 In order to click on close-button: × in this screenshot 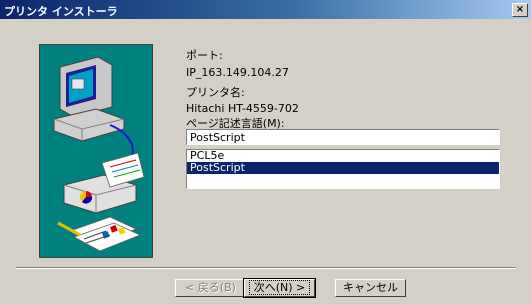, I will do `click(520, 10)`.